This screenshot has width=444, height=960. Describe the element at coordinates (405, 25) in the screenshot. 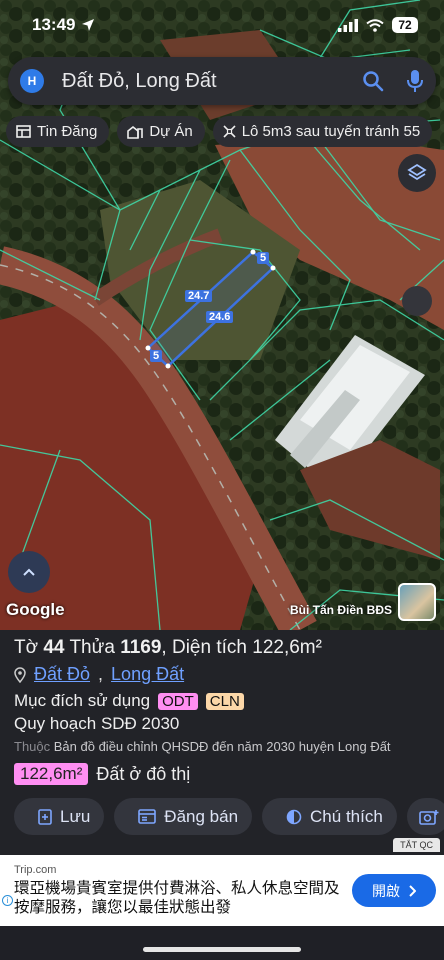

I see `battery-indicator: 72` at that location.